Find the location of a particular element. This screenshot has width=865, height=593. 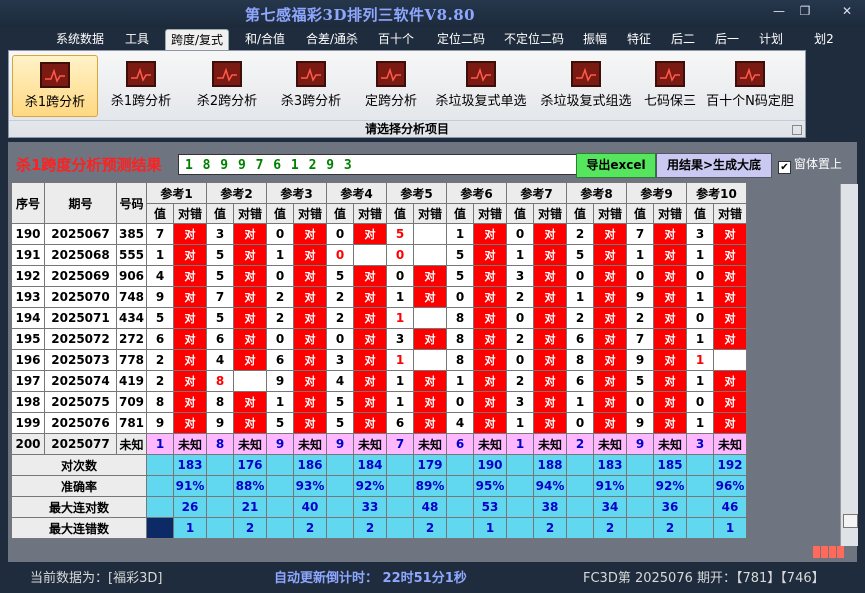

table-row: 195 2025072 272 6 对 6 对 0 对 0 对 3 对 8 对 2 对 6 对 7 对 1 对 is located at coordinates (379, 339).